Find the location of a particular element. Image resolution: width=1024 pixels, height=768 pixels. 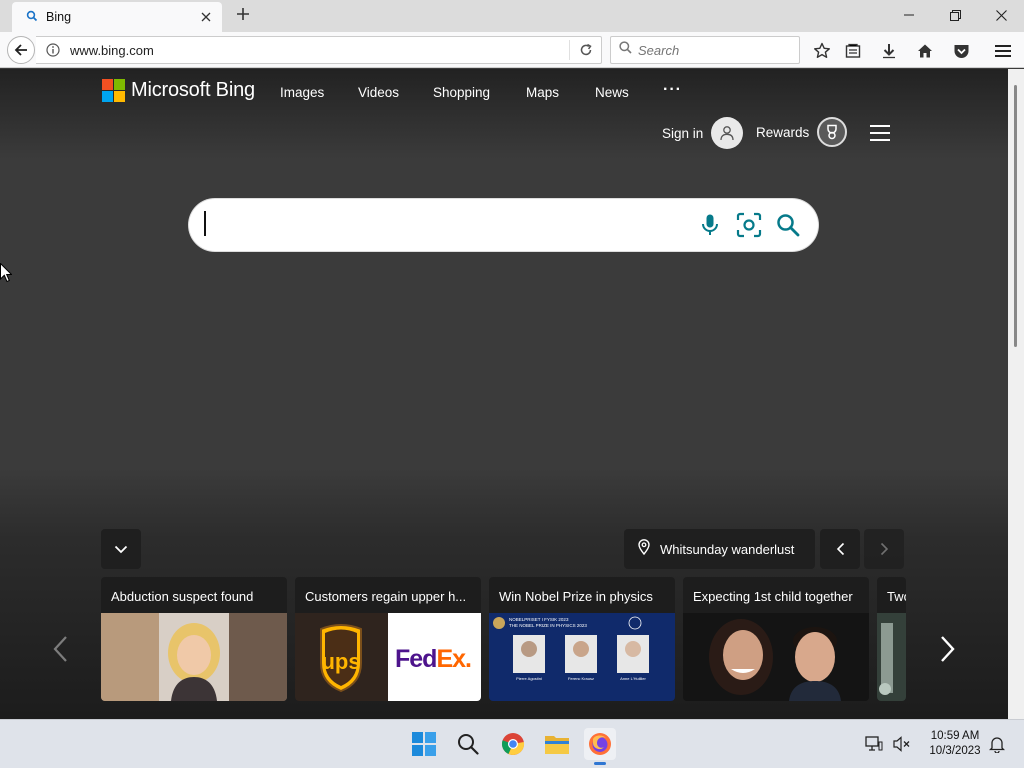

sign-in-label: Sign in is located at coordinates (683, 133).